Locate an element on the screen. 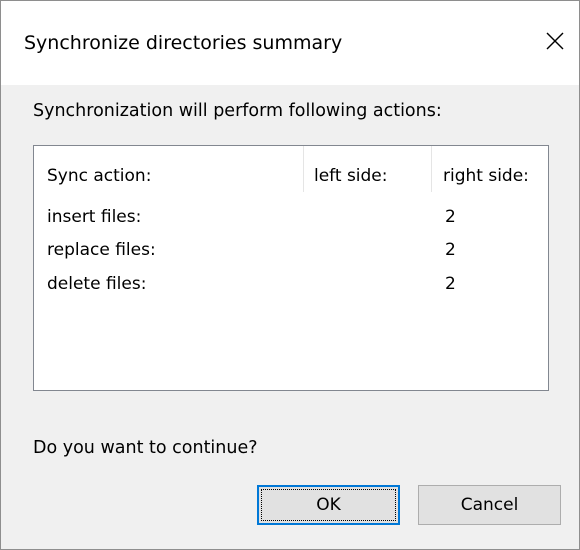 The width and height of the screenshot is (580, 550). row-replace-action: replace files: is located at coordinates (101, 250).